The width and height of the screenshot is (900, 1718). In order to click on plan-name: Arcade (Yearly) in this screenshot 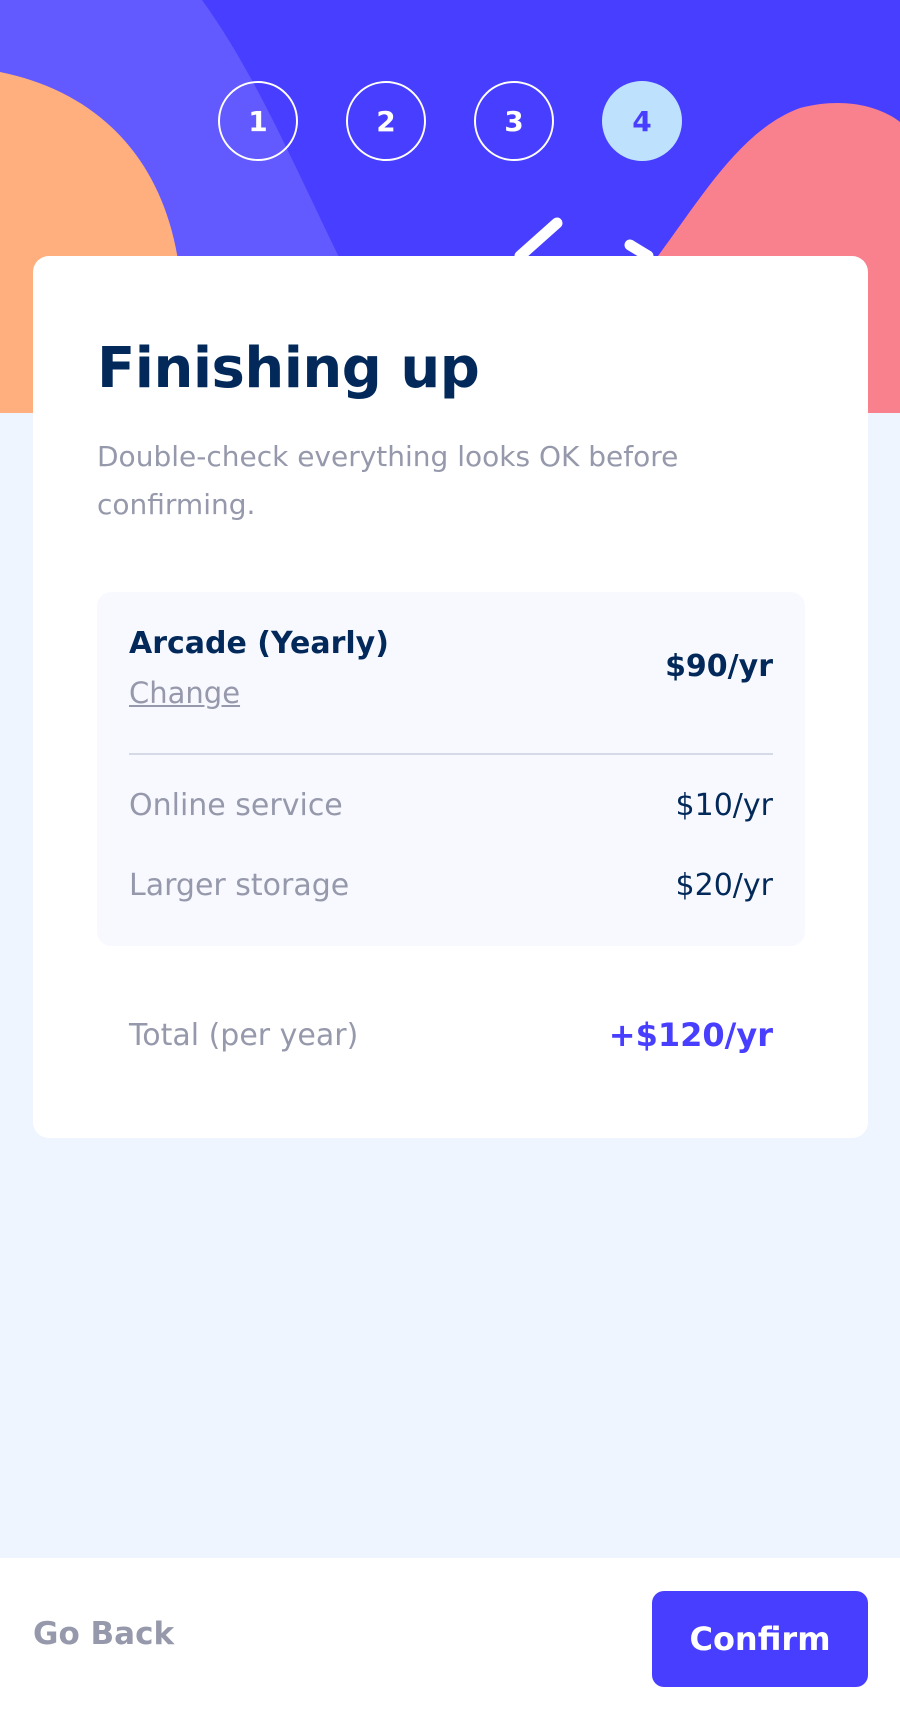, I will do `click(259, 643)`.